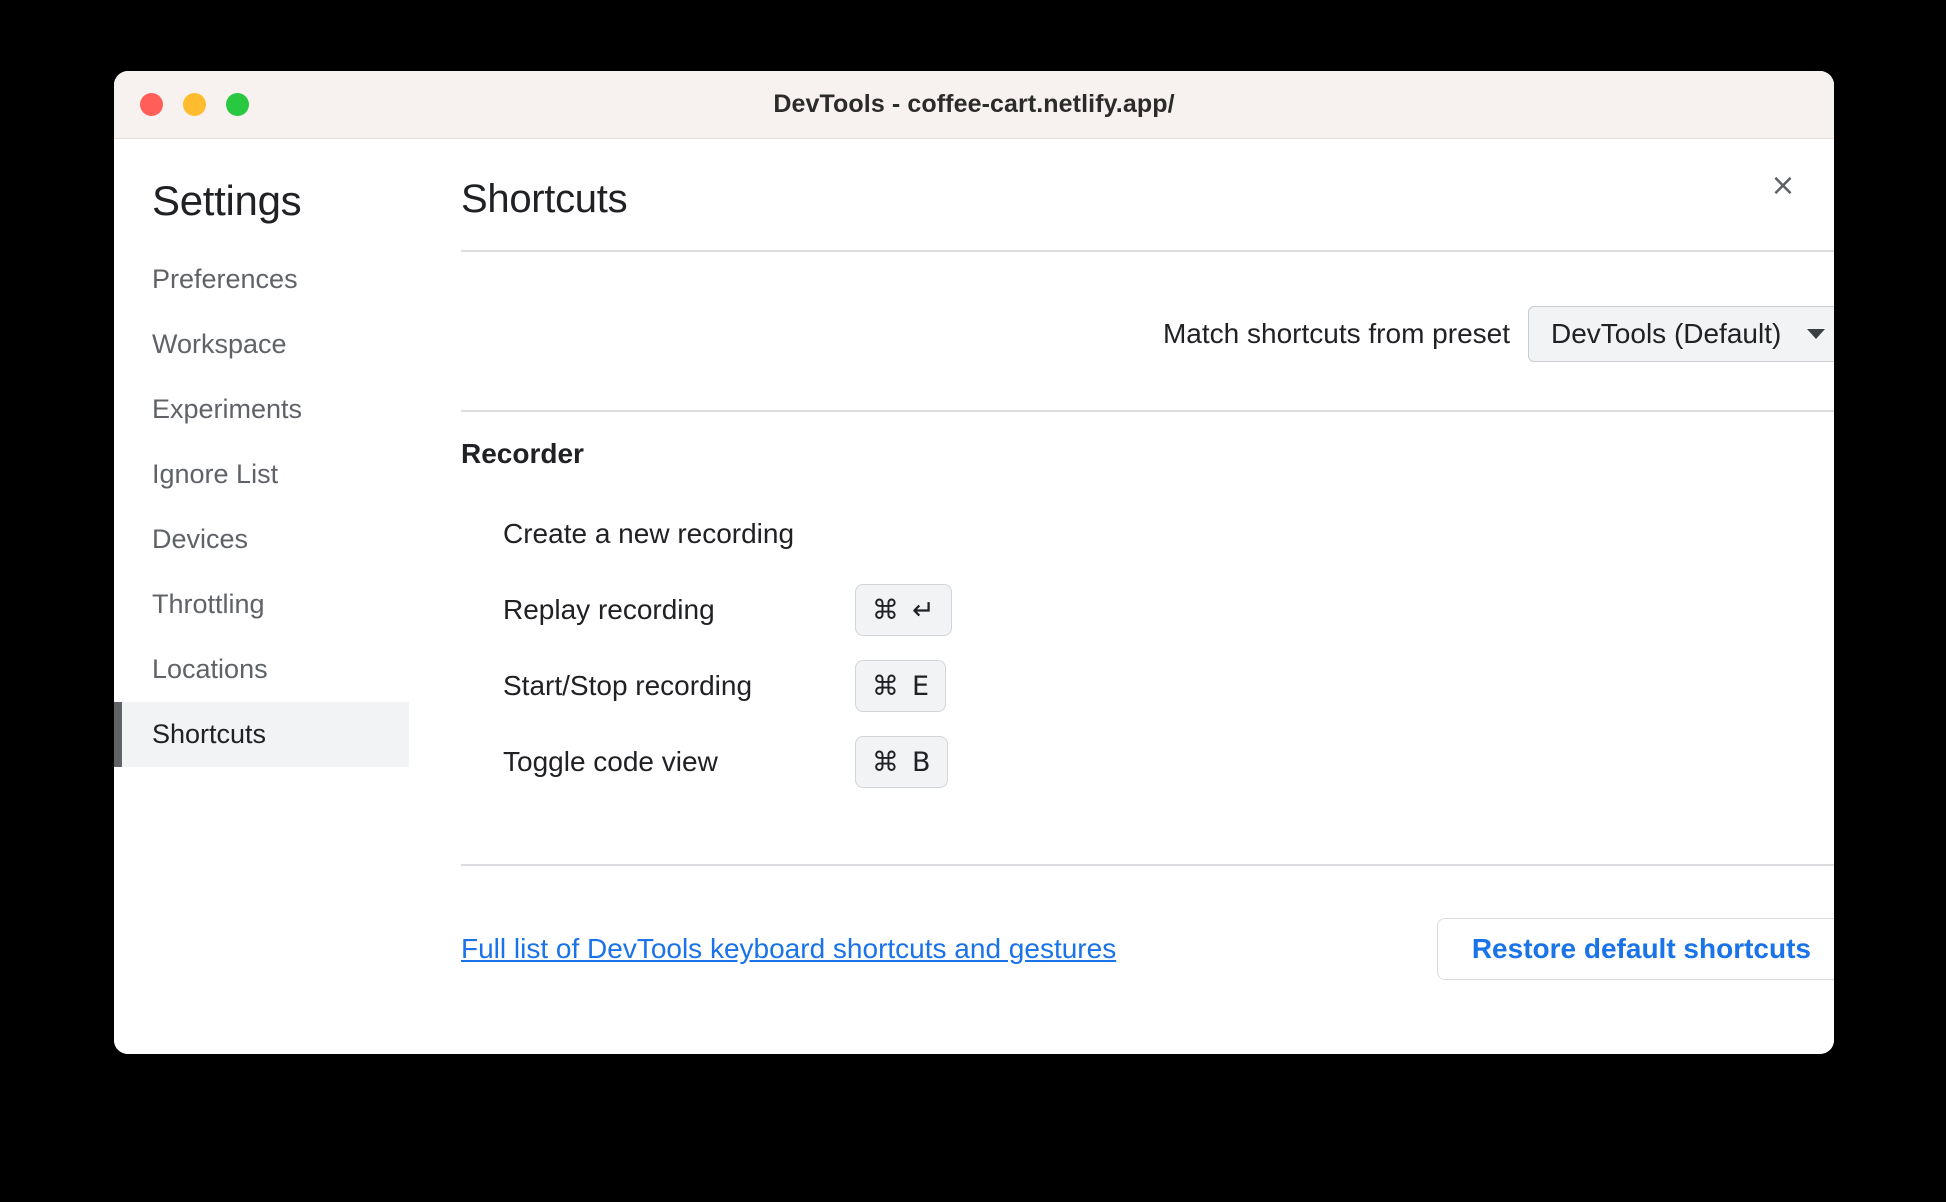 The image size is (1946, 1202). I want to click on shortcut-row: Replay recording ⌘ ↵, so click(1147, 610).